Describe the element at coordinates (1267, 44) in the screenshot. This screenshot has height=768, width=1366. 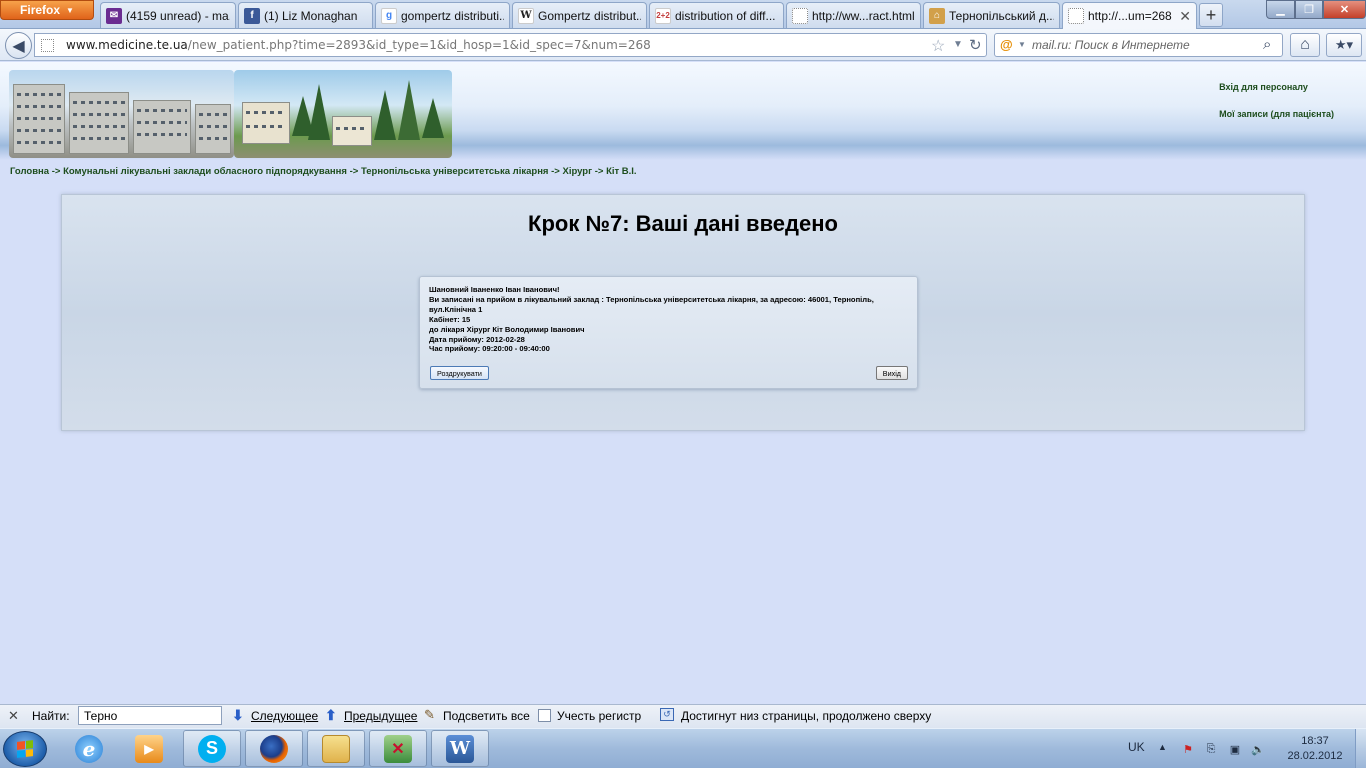
I see `search-icon: ⌕` at that location.